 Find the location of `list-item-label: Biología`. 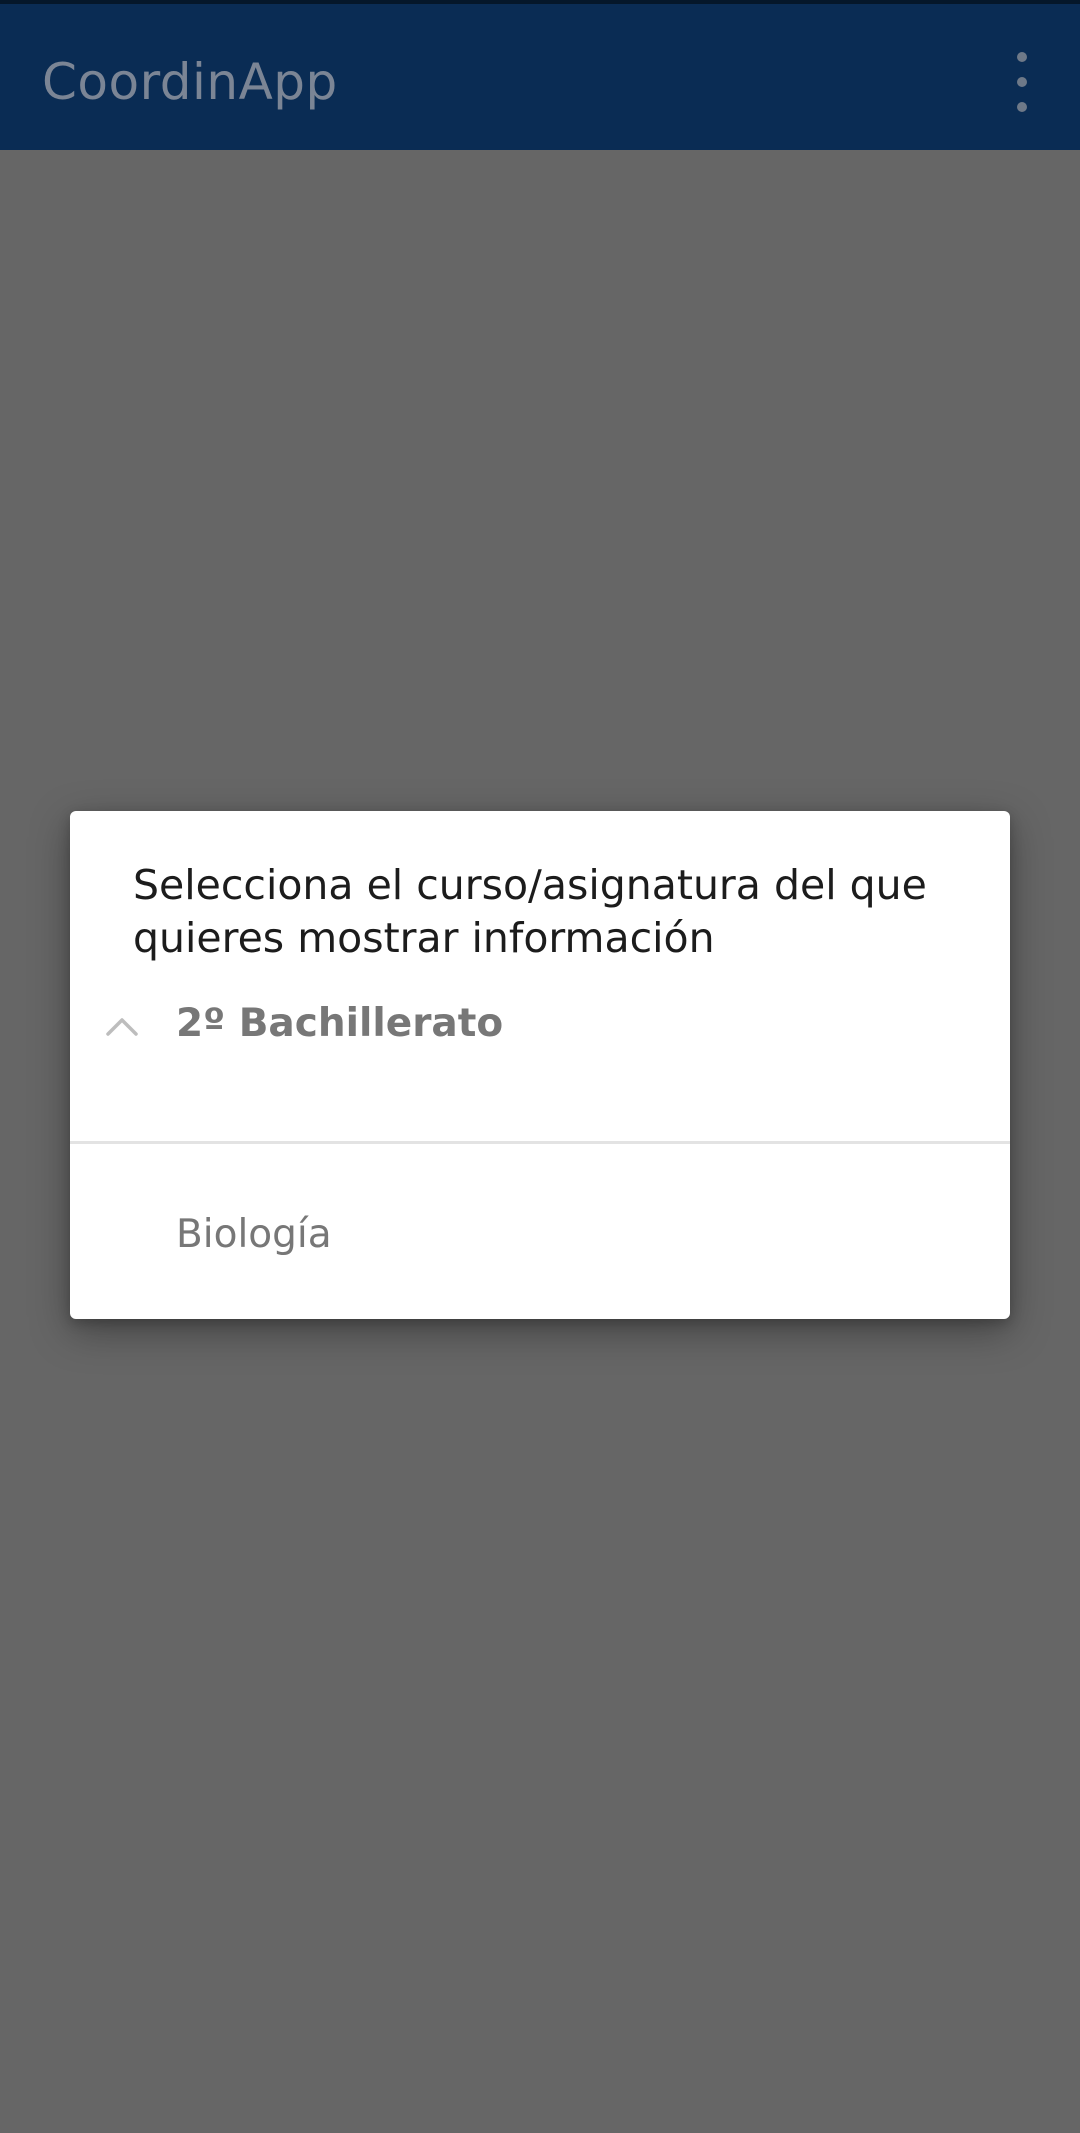

list-item-label: Biología is located at coordinates (254, 1234).